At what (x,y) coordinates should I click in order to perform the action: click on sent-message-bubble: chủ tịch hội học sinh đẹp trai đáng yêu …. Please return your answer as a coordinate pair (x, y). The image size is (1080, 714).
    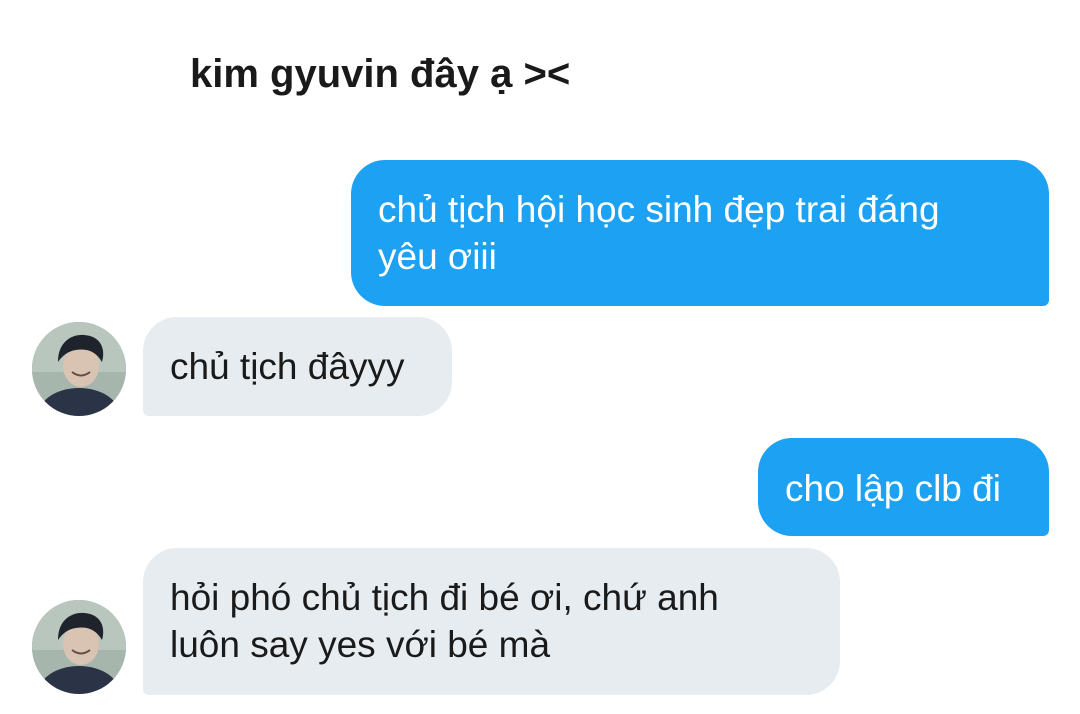
    Looking at the image, I should click on (700, 233).